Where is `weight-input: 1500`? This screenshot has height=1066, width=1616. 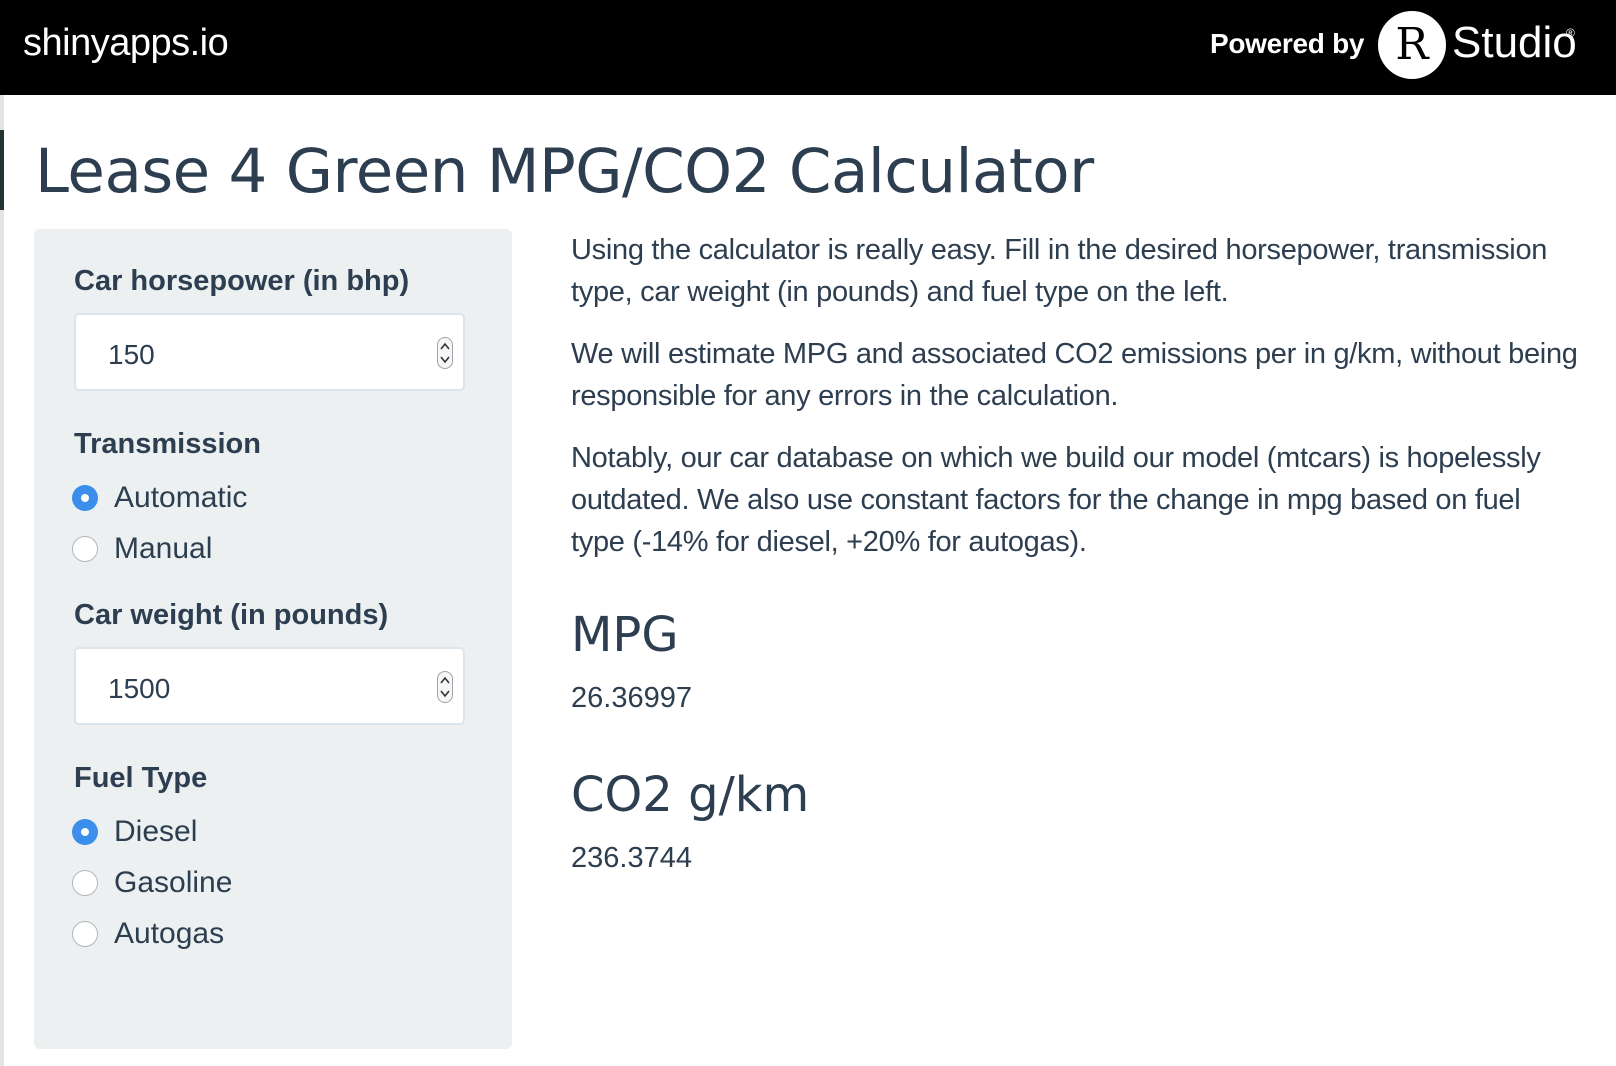 weight-input: 1500 is located at coordinates (269, 686).